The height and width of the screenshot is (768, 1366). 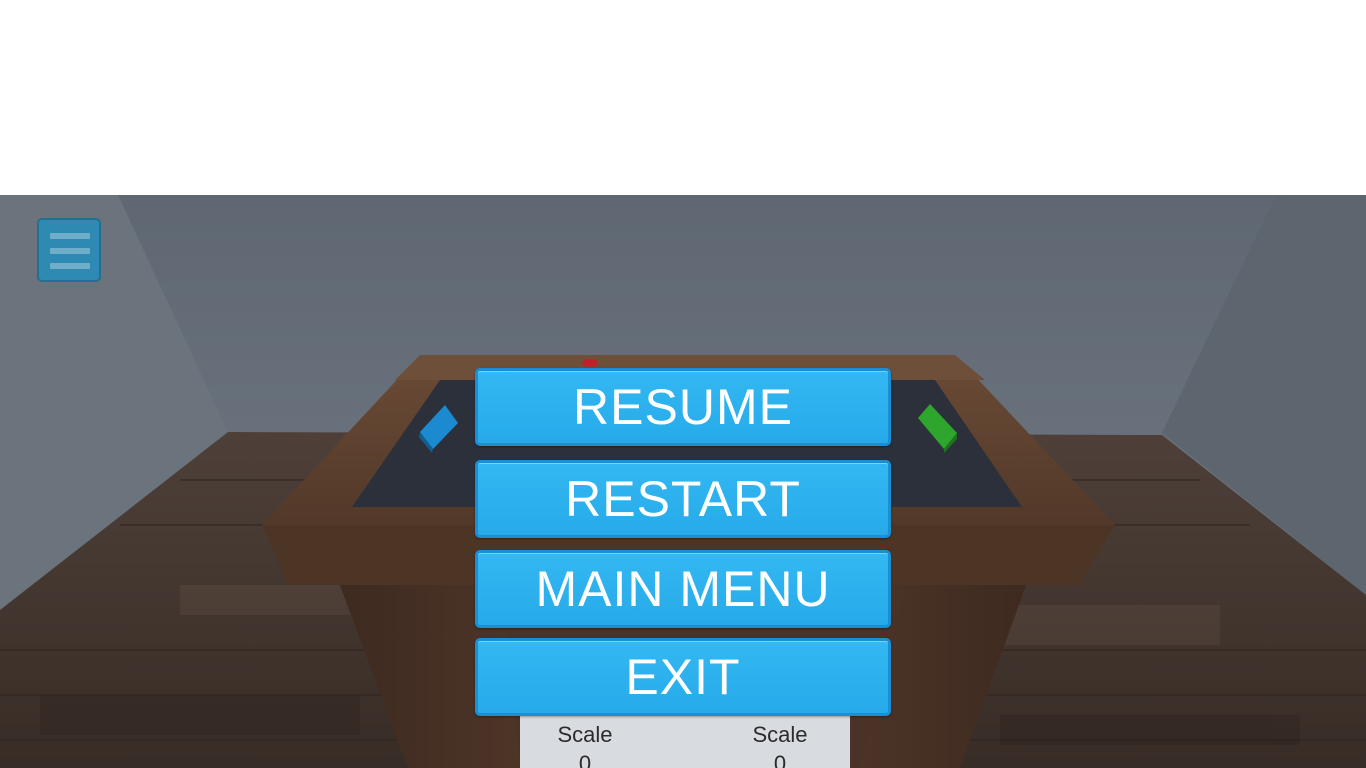 I want to click on right-scale-value: 0, so click(x=780, y=759).